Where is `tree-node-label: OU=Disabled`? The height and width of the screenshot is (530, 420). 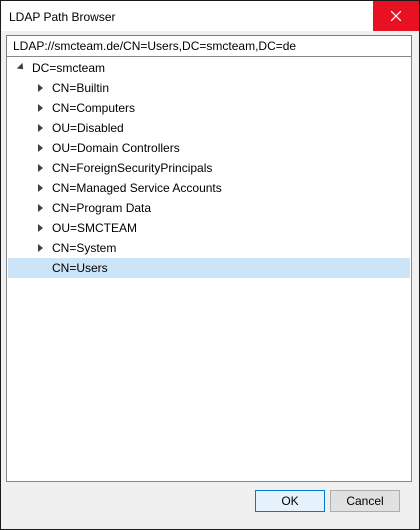
tree-node-label: OU=Disabled is located at coordinates (88, 128).